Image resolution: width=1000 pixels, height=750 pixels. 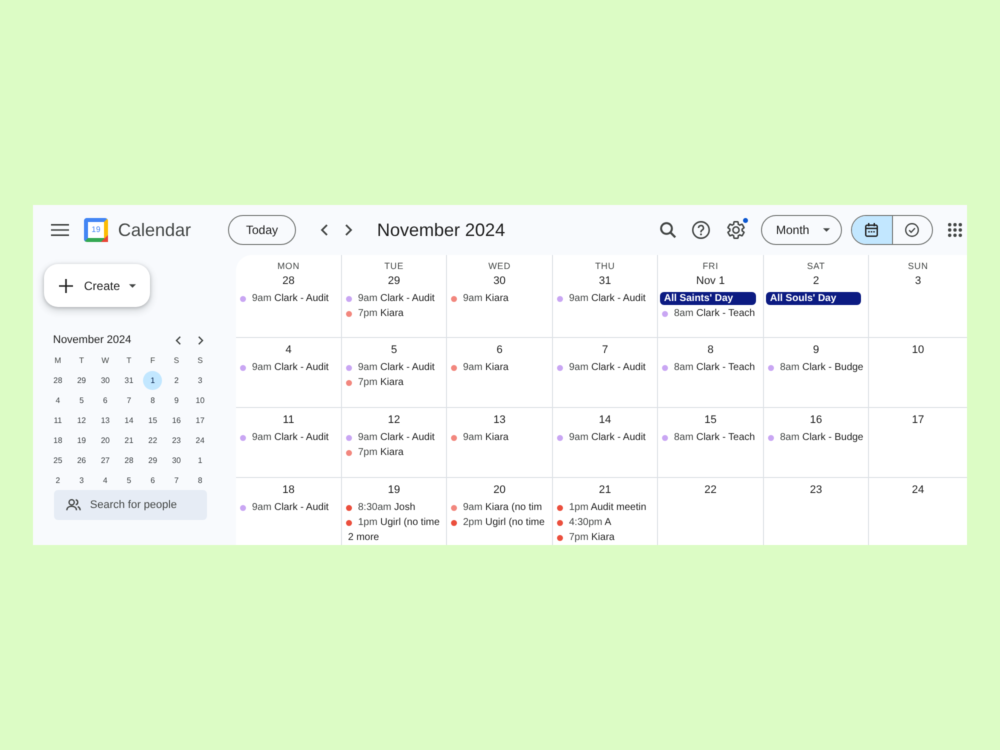 What do you see at coordinates (918, 490) in the screenshot?
I see `date-label: 24` at bounding box center [918, 490].